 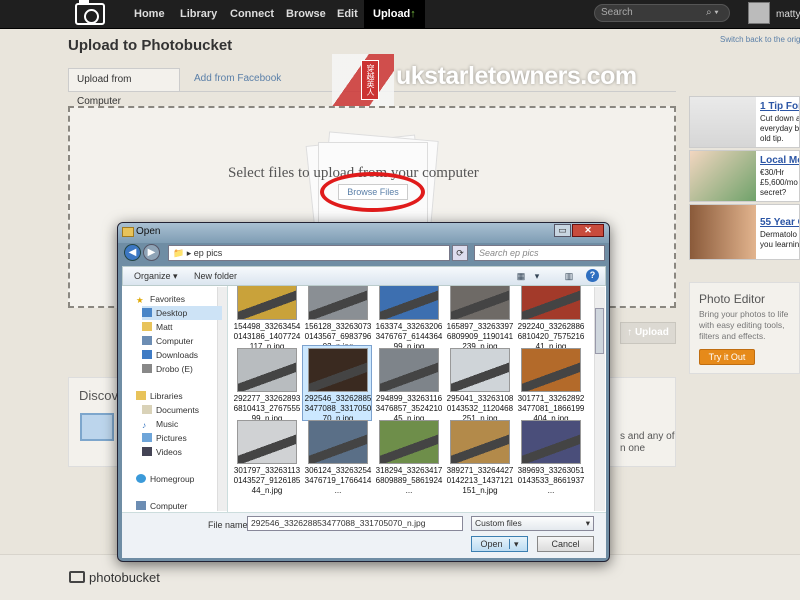 I want to click on watermark-text: ukstarletowners.com, so click(x=516, y=76).